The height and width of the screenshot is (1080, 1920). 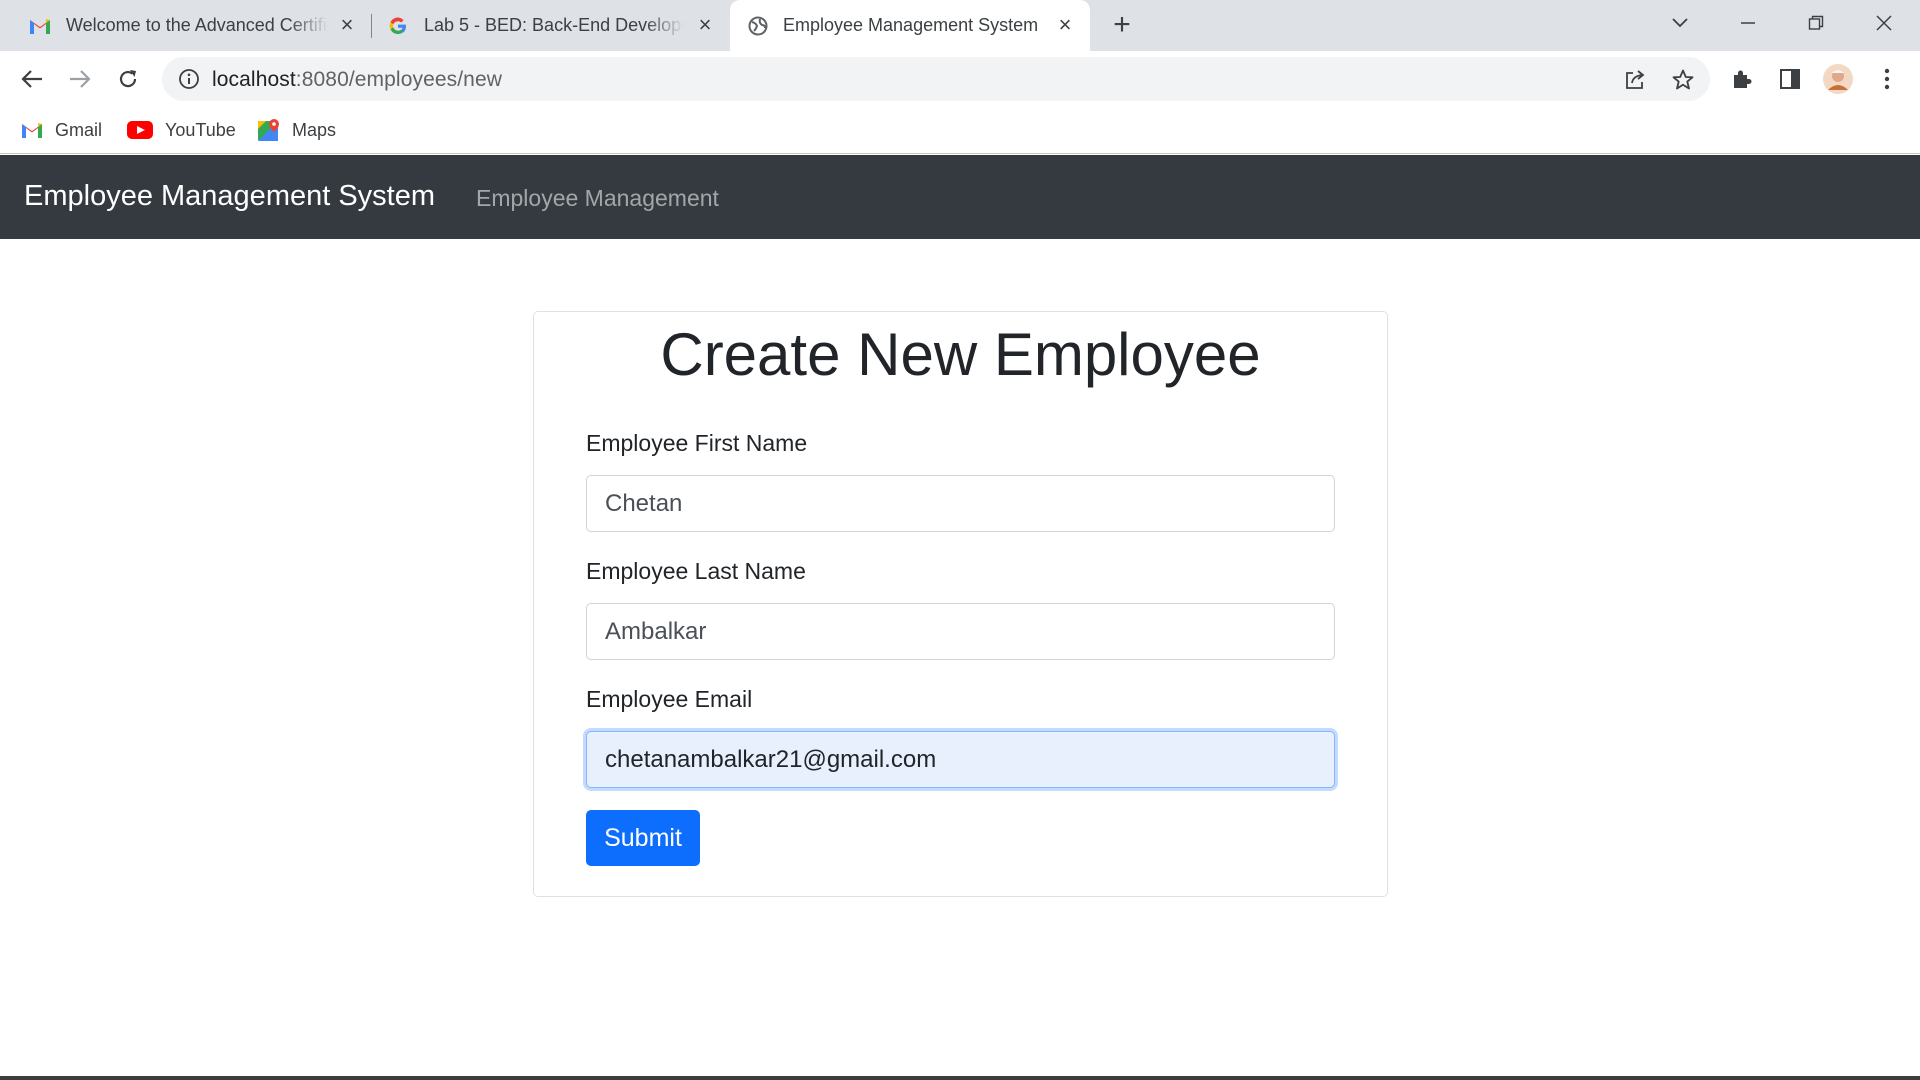 I want to click on restore-button, so click(x=1816, y=23).